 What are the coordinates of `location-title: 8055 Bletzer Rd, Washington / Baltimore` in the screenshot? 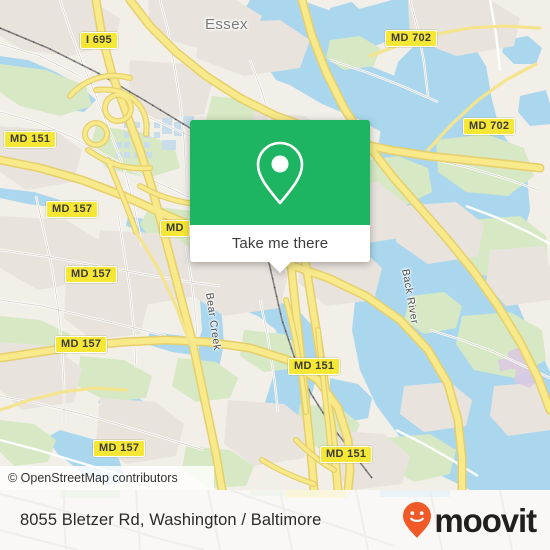 It's located at (171, 519).